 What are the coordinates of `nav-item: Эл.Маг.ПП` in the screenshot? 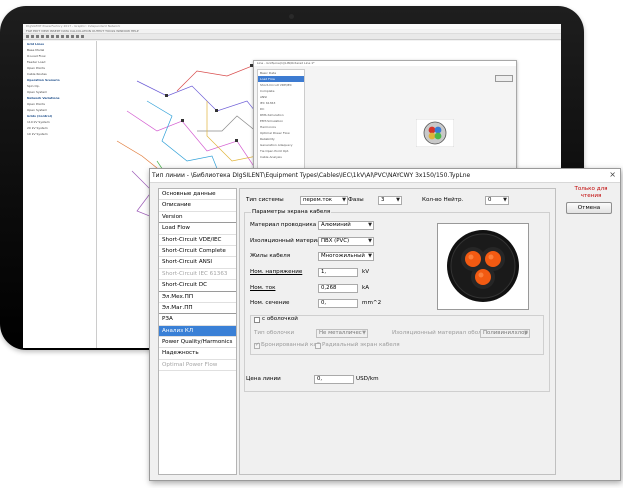 It's located at (197, 309).